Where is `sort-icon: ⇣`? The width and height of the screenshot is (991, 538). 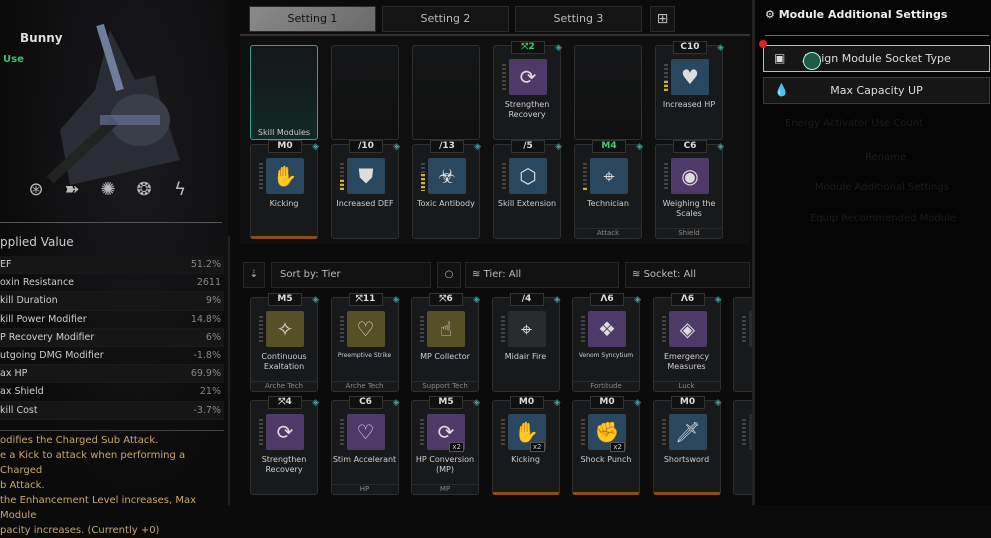 sort-icon: ⇣ is located at coordinates (254, 275).